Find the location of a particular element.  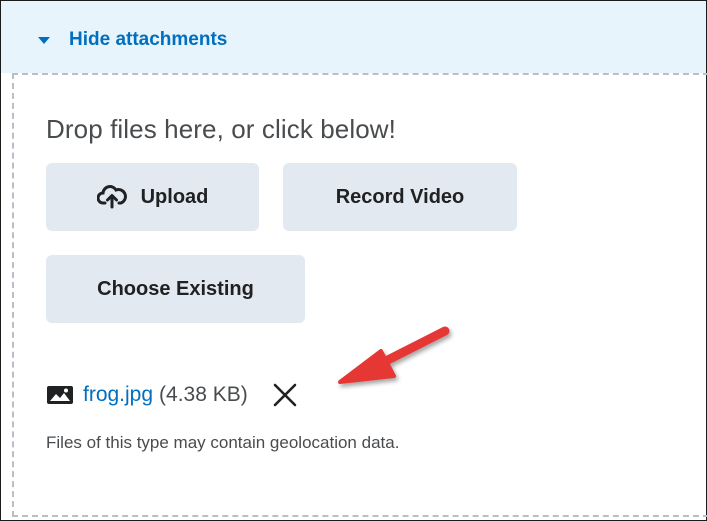

attachments-header: Hide attachments is located at coordinates (353, 37).